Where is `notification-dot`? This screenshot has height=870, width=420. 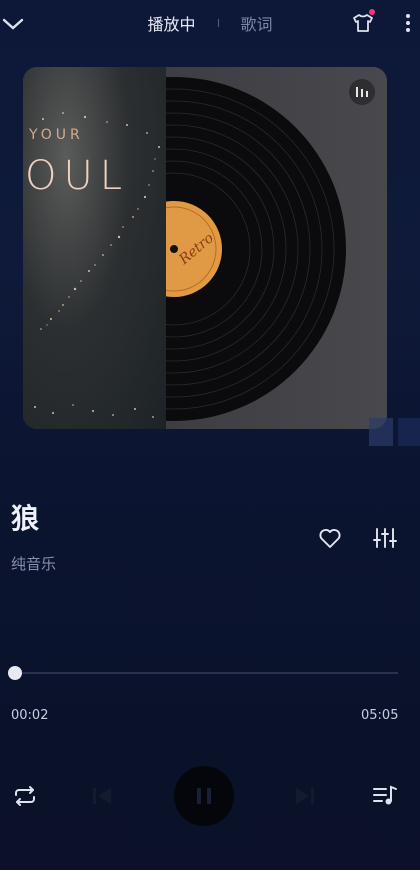
notification-dot is located at coordinates (372, 12).